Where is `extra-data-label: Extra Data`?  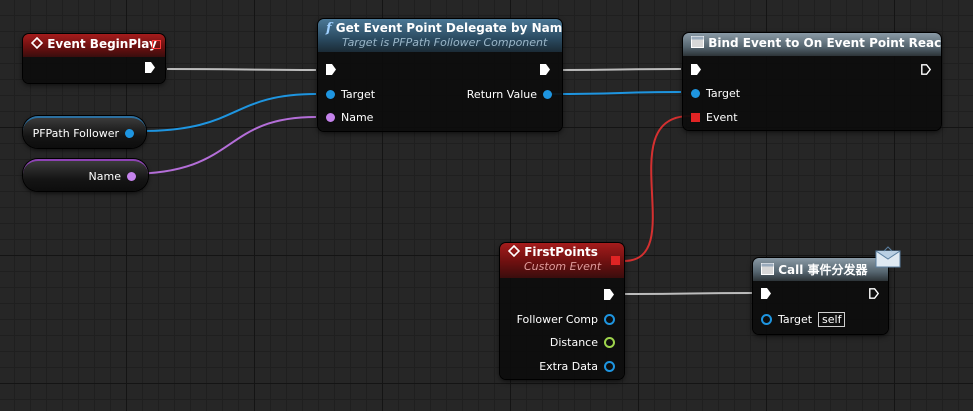
extra-data-label: Extra Data is located at coordinates (568, 366).